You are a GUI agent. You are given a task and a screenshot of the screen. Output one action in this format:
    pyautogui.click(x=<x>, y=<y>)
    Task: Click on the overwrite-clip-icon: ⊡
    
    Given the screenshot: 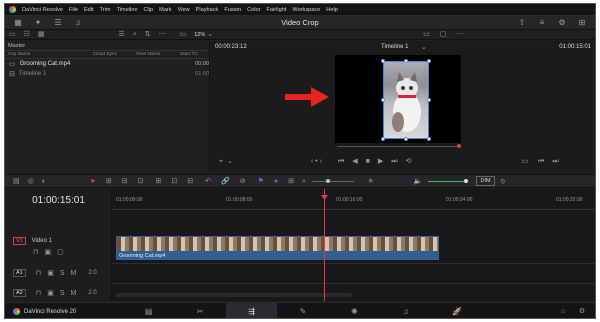 What is the action you would take?
    pyautogui.click(x=174, y=181)
    